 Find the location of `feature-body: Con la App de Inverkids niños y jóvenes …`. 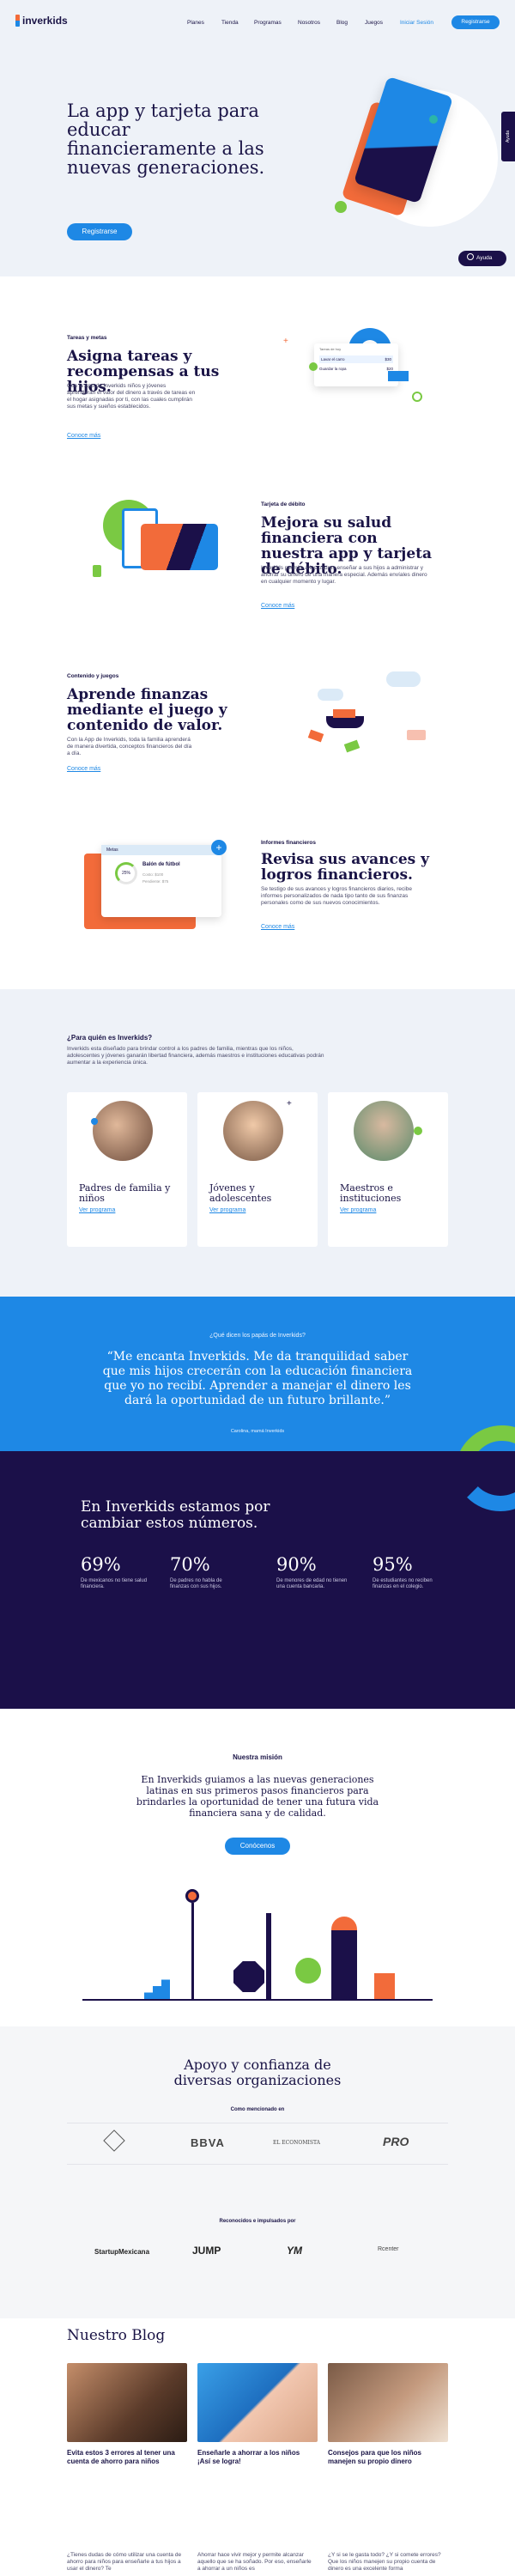

feature-body: Con la App de Inverkids niños y jóvenes … is located at coordinates (131, 397).